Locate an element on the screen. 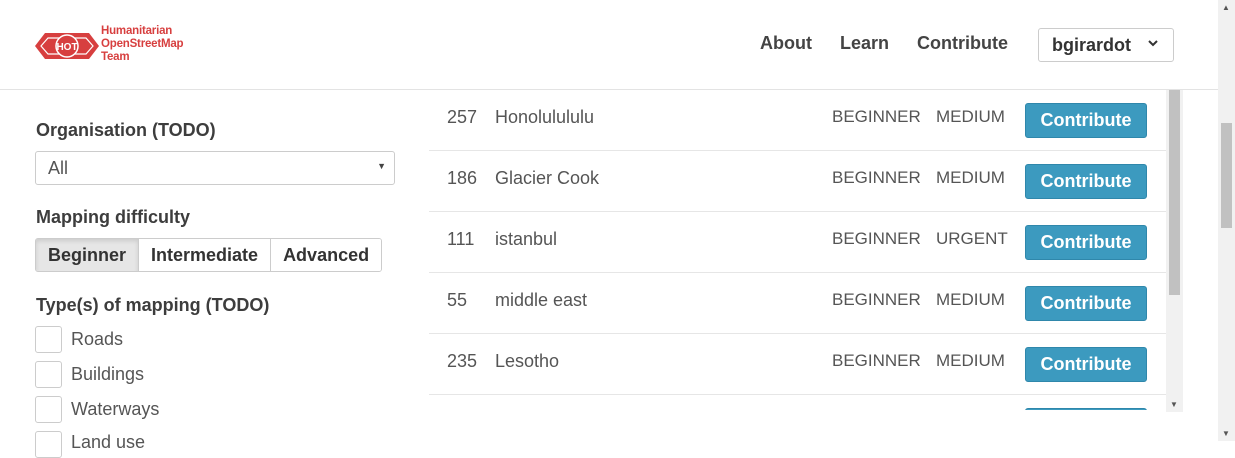 The height and width of the screenshot is (458, 1235). organisation-label: Organisation (TODO) is located at coordinates (126, 130).